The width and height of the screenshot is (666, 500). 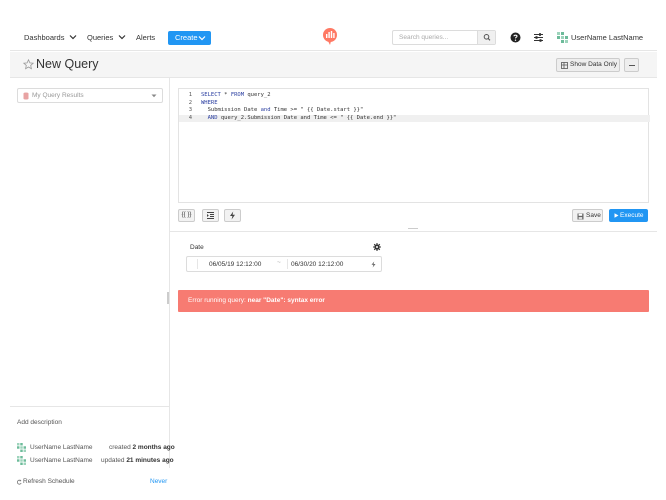 I want to click on updated-verb: updated, so click(x=113, y=460).